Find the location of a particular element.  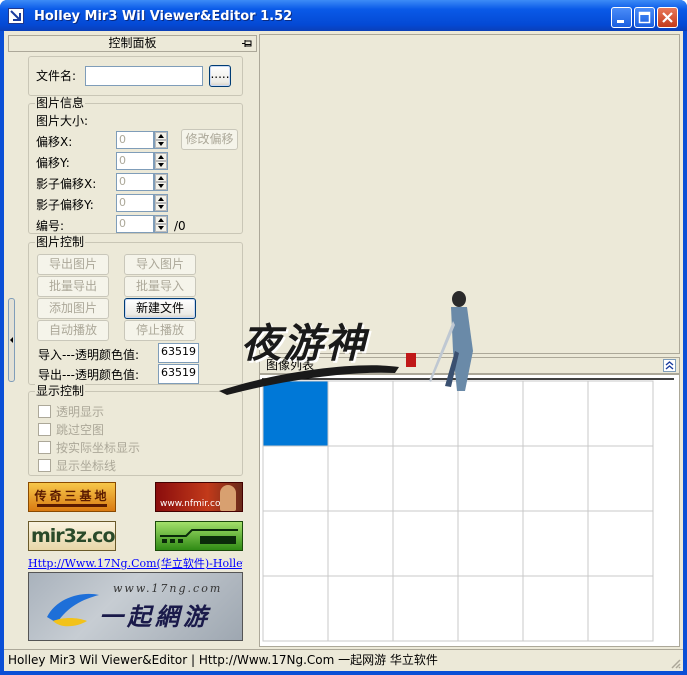

offset-x-label: 偏移X: is located at coordinates (54, 142).